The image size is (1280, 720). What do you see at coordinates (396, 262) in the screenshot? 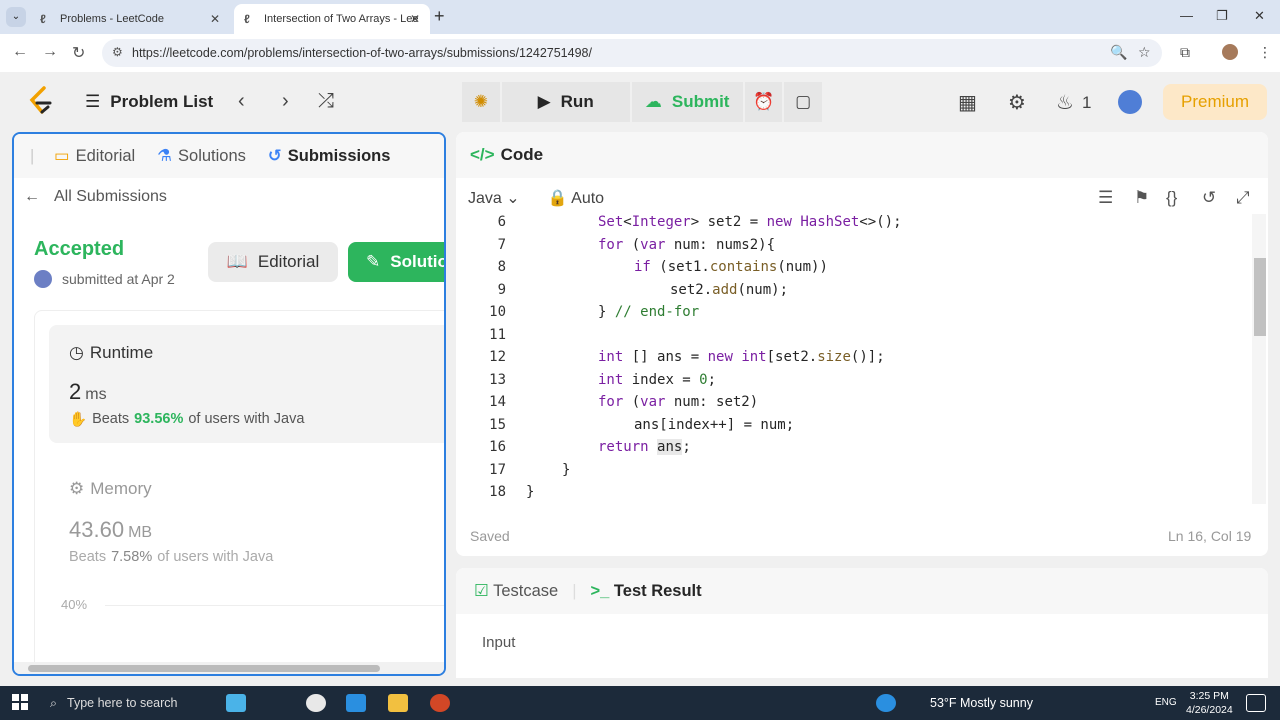
I see `solution-button: ✎ Solution` at bounding box center [396, 262].